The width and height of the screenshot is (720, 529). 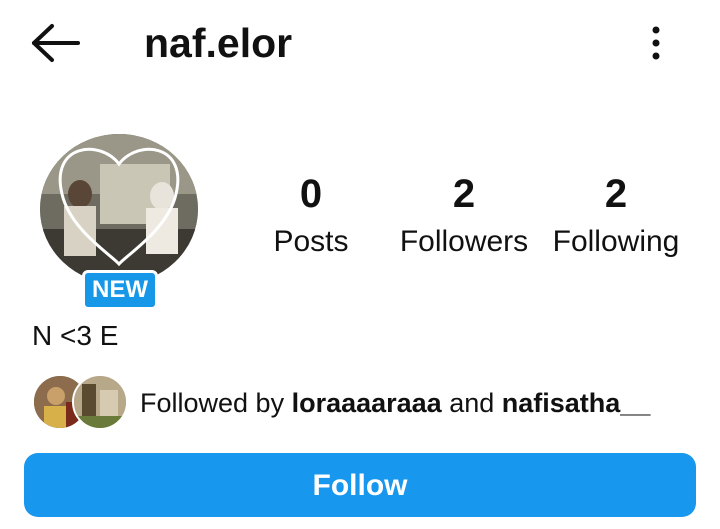 What do you see at coordinates (616, 194) in the screenshot?
I see `following-count: 2` at bounding box center [616, 194].